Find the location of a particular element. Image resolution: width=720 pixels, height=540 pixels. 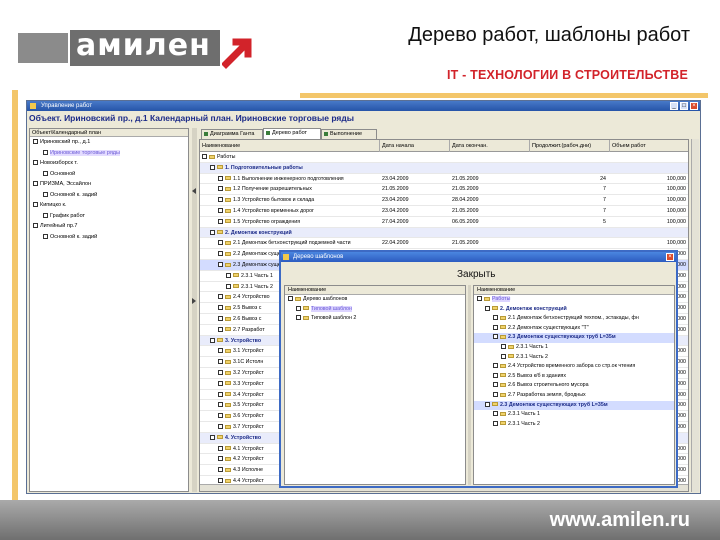

tab-work-tree: Дерево работ is located at coordinates (292, 133).